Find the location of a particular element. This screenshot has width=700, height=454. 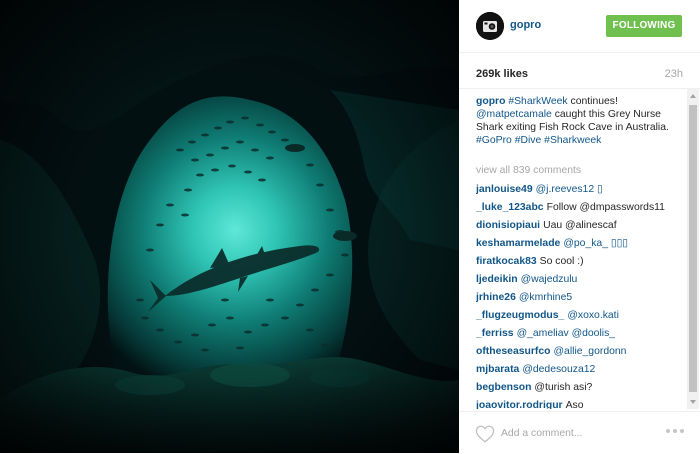

more-options-icon is located at coordinates (675, 431).